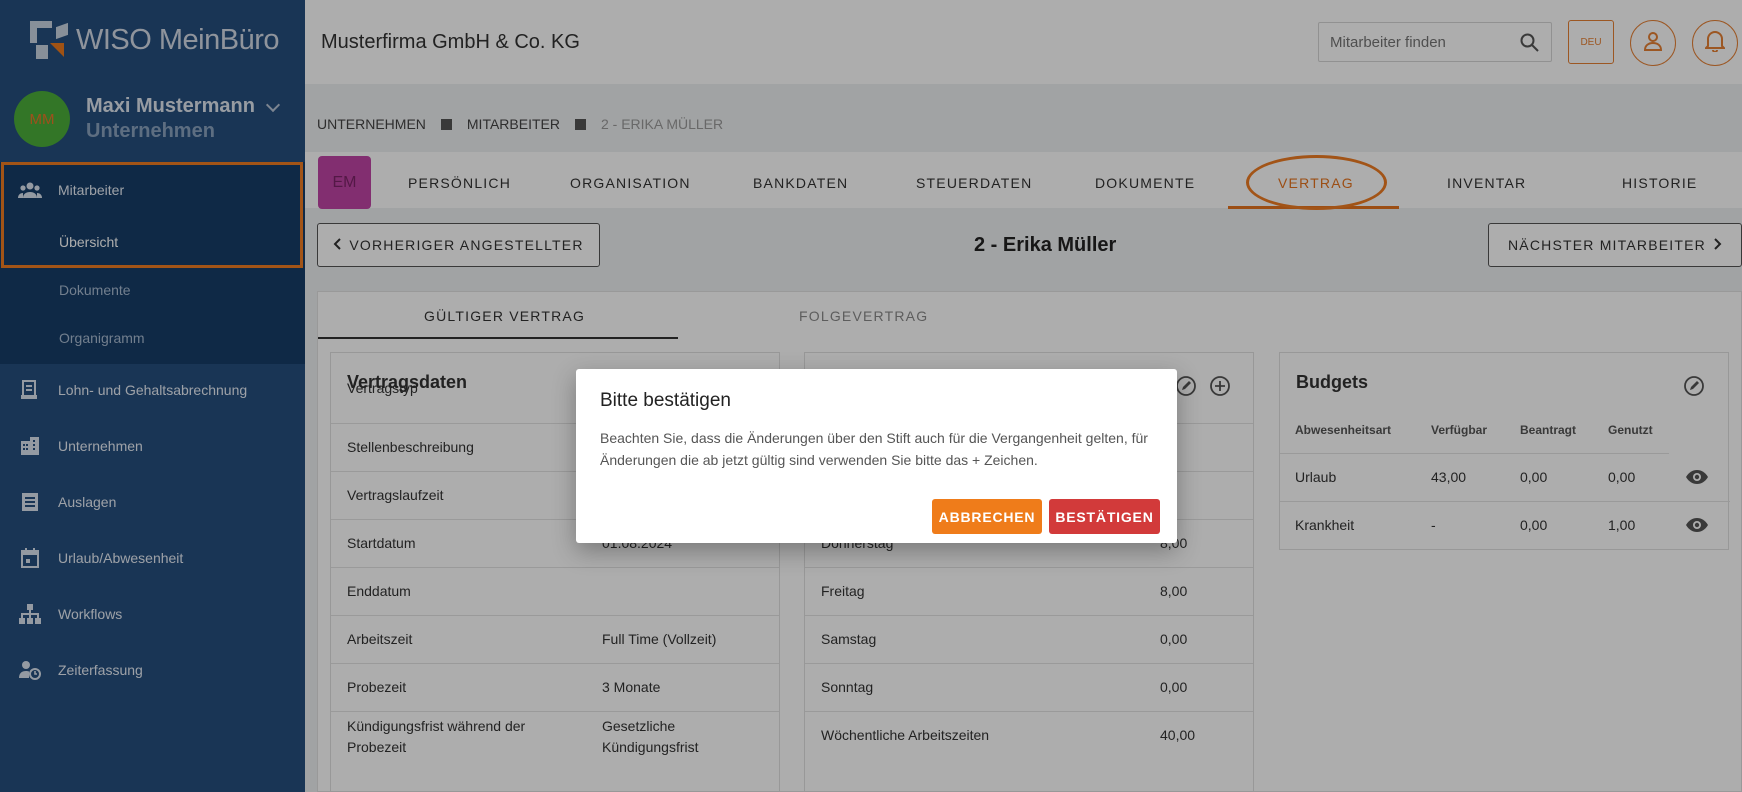 Image resolution: width=1742 pixels, height=792 pixels. Describe the element at coordinates (1104, 516) in the screenshot. I see `confirm-button: BESTÄTIGEN` at that location.